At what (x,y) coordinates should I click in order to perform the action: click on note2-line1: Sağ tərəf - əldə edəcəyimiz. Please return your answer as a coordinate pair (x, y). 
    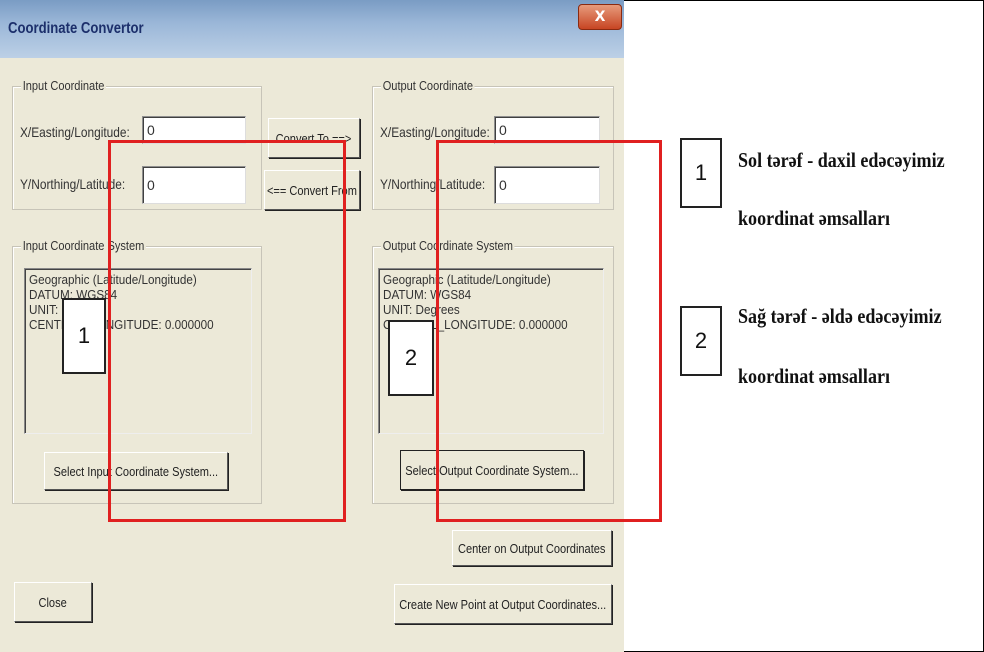
    Looking at the image, I should click on (840, 316).